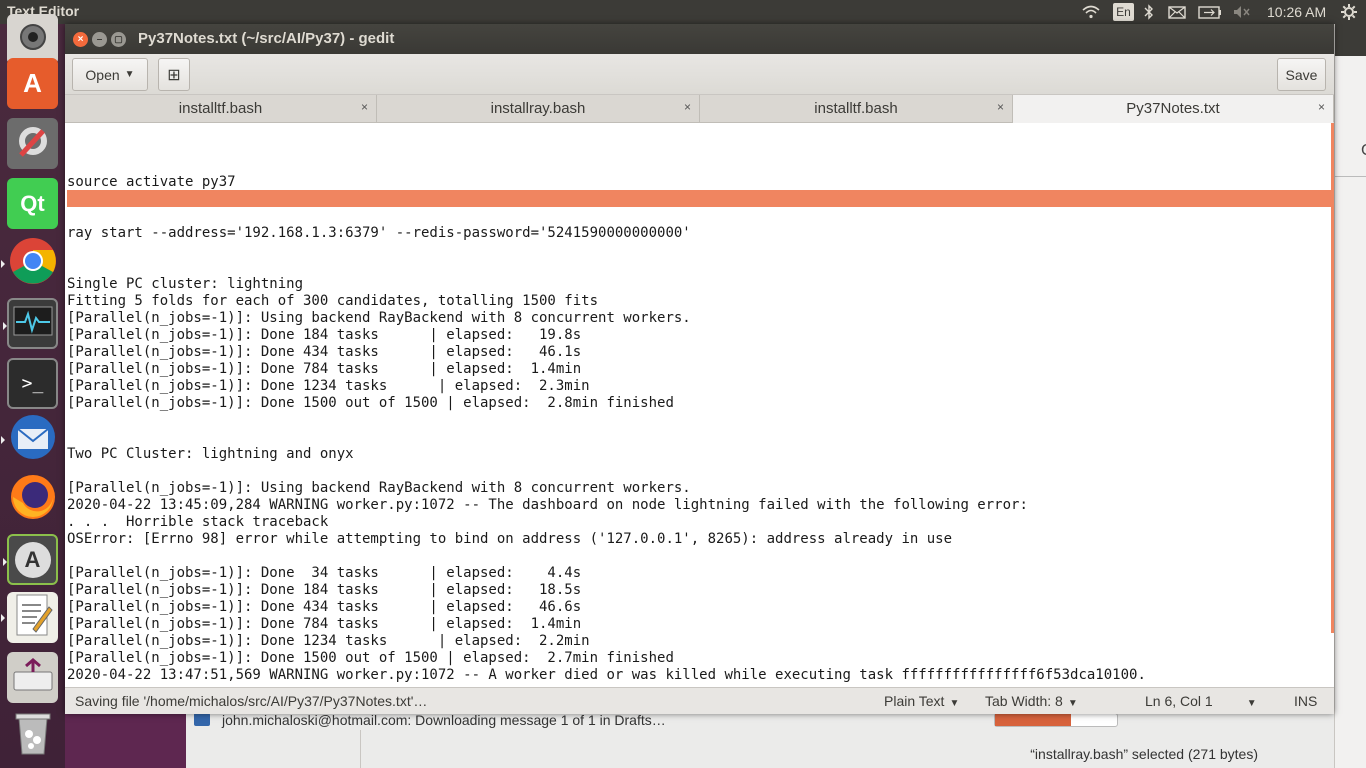  I want to click on launcher-trash, so click(32, 735).